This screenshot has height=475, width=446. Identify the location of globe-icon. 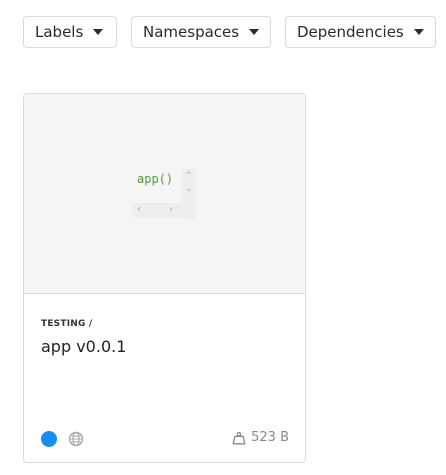
(76, 439).